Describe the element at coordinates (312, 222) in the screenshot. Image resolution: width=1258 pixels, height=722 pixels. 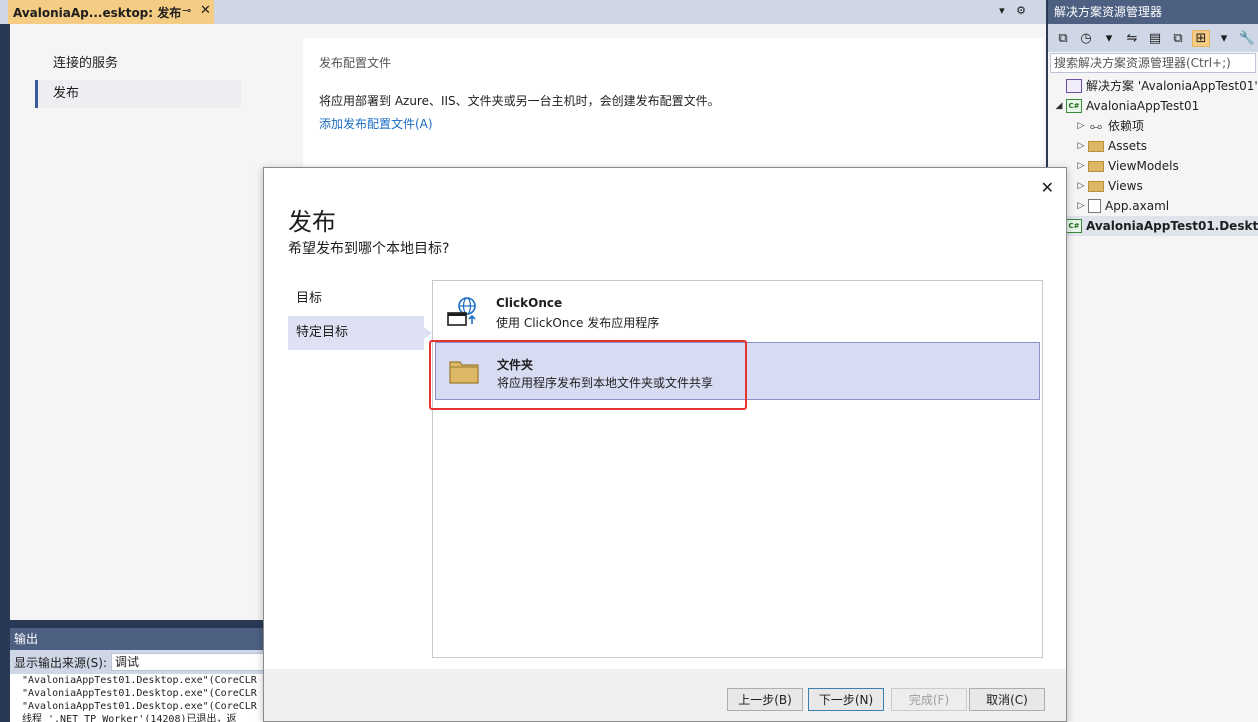
I see `dialog-title: 发布` at that location.